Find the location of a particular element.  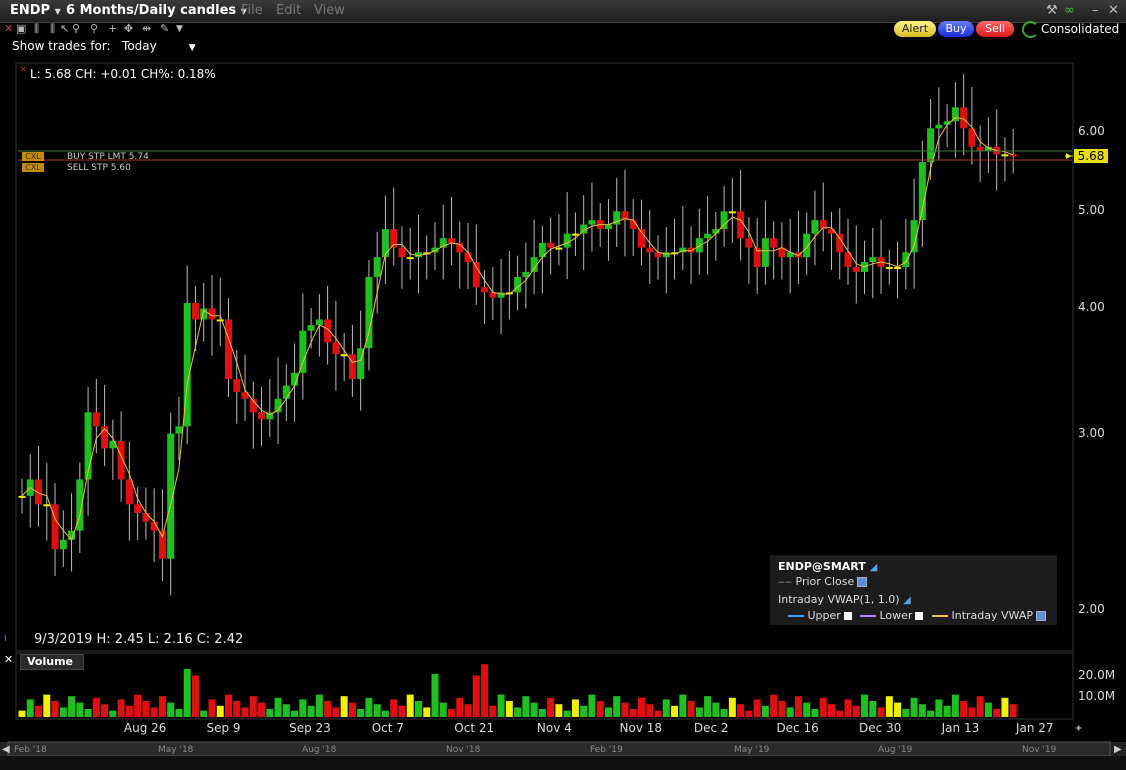

x-tick-label: Dec 16 is located at coordinates (797, 728).